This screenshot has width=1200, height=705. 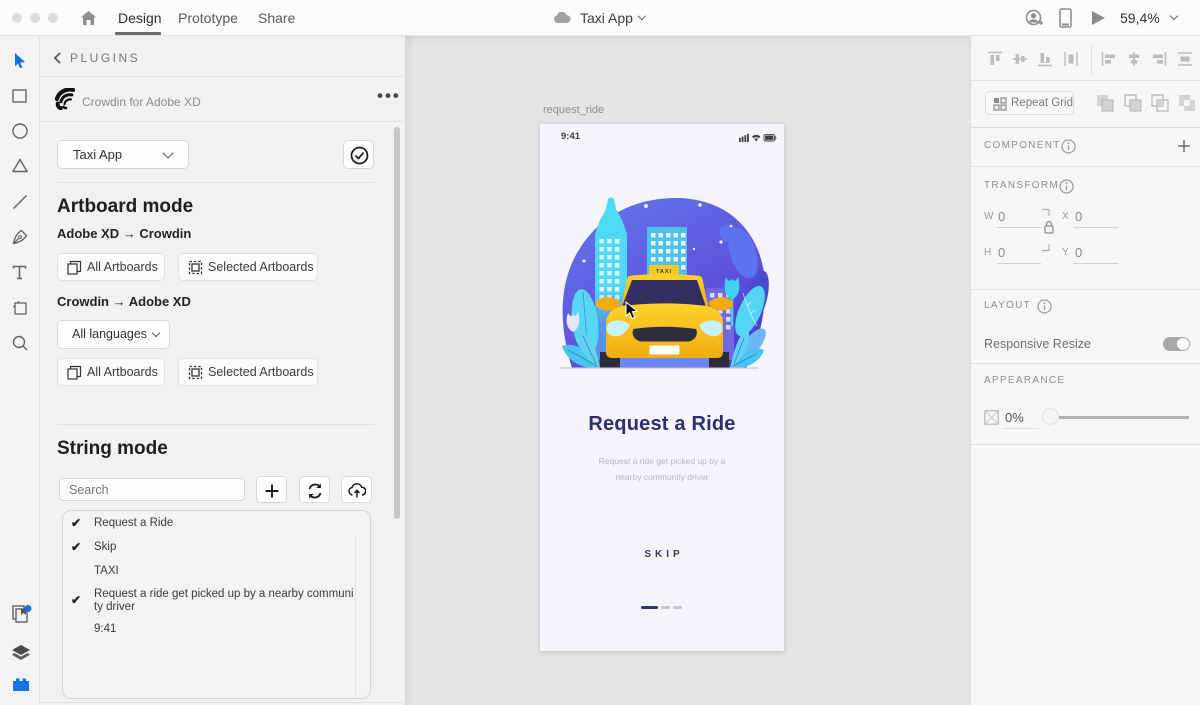 I want to click on svg-text: TAXI, so click(x=664, y=272).